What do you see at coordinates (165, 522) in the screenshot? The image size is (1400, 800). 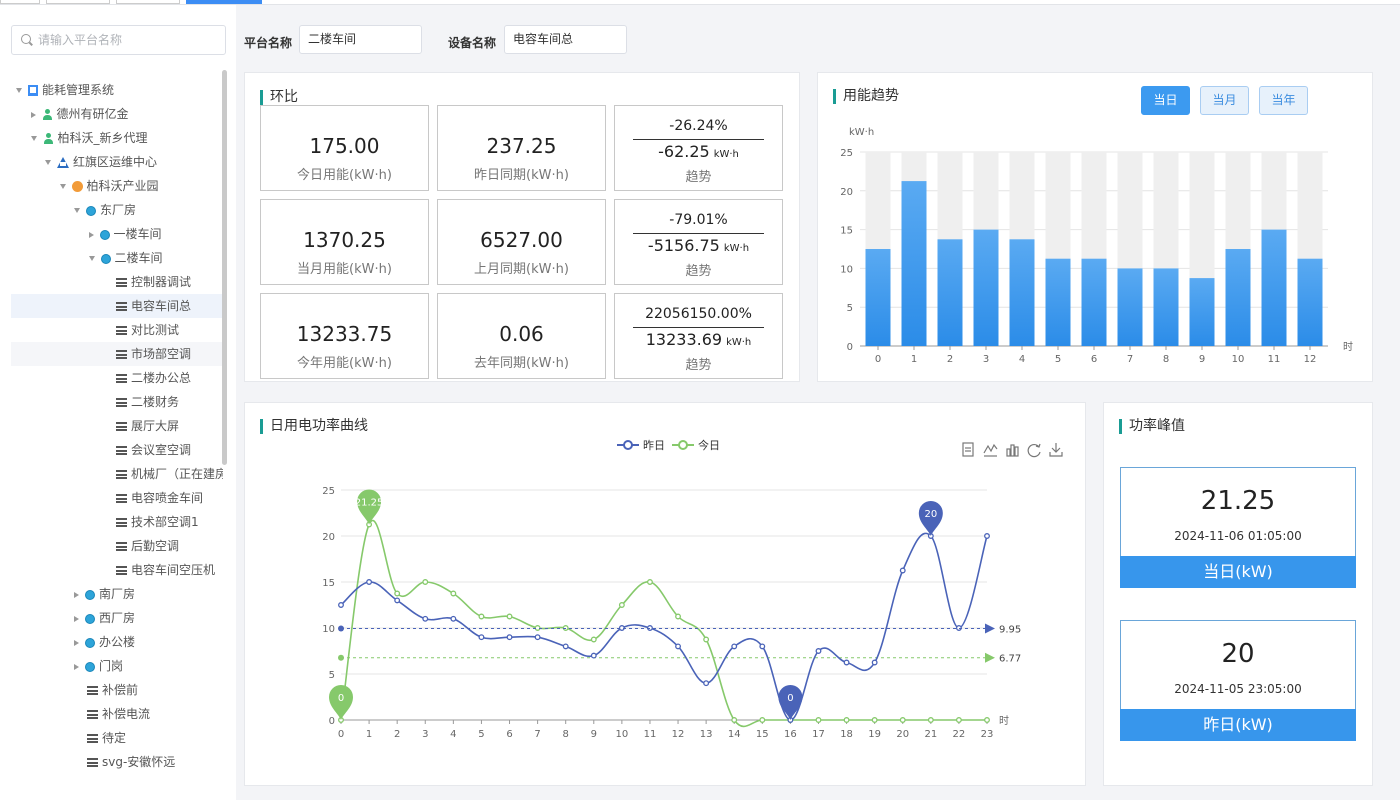 I see `tree-node-label: 技术部空调1` at bounding box center [165, 522].